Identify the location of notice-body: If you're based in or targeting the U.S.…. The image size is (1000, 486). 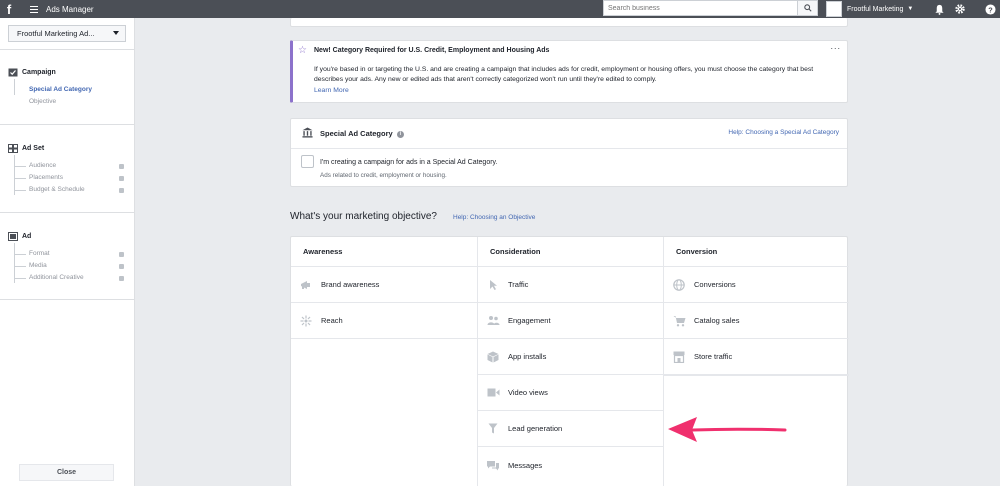
(564, 74).